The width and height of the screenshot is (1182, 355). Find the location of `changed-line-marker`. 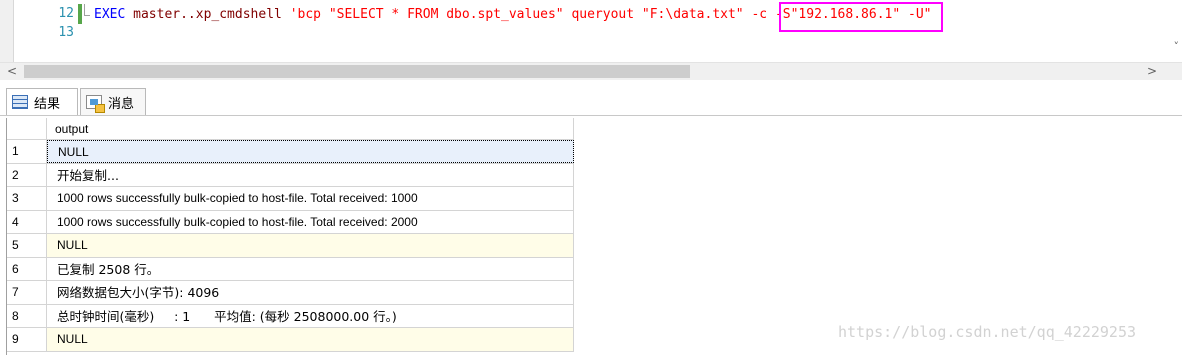

changed-line-marker is located at coordinates (80, 14).